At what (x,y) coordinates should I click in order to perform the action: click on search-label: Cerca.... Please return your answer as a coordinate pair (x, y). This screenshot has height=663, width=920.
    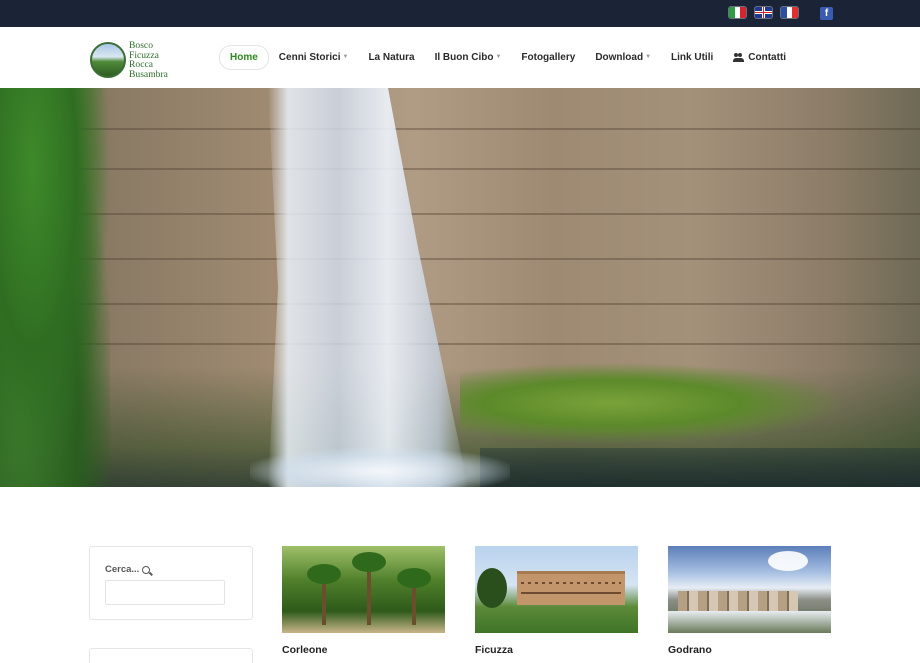
    Looking at the image, I should click on (128, 569).